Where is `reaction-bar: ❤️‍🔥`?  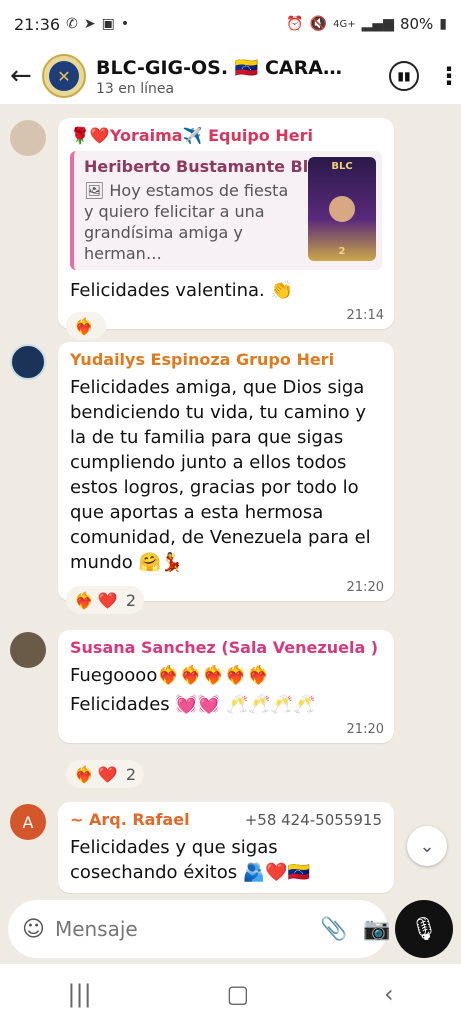 reaction-bar: ❤️‍🔥 is located at coordinates (86, 326).